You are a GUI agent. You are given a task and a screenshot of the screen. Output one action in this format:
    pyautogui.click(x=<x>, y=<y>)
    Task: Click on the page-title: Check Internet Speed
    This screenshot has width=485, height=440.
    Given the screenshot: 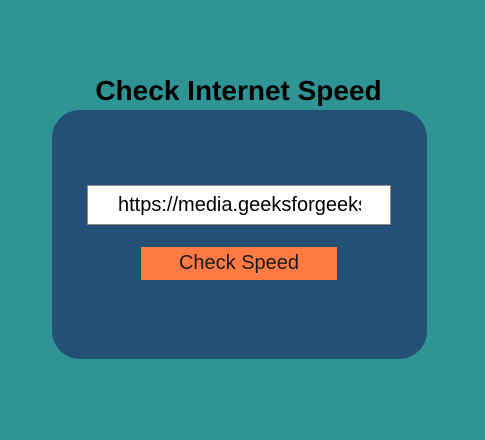 What is the action you would take?
    pyautogui.click(x=238, y=90)
    